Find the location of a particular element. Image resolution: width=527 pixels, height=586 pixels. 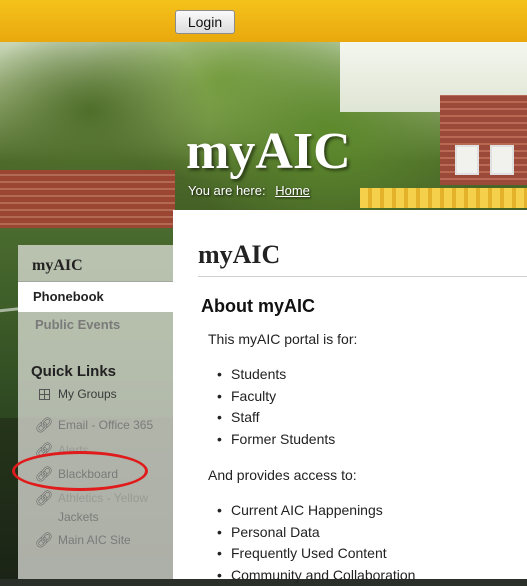

access-intro-text: And provides access to: is located at coordinates (282, 475).